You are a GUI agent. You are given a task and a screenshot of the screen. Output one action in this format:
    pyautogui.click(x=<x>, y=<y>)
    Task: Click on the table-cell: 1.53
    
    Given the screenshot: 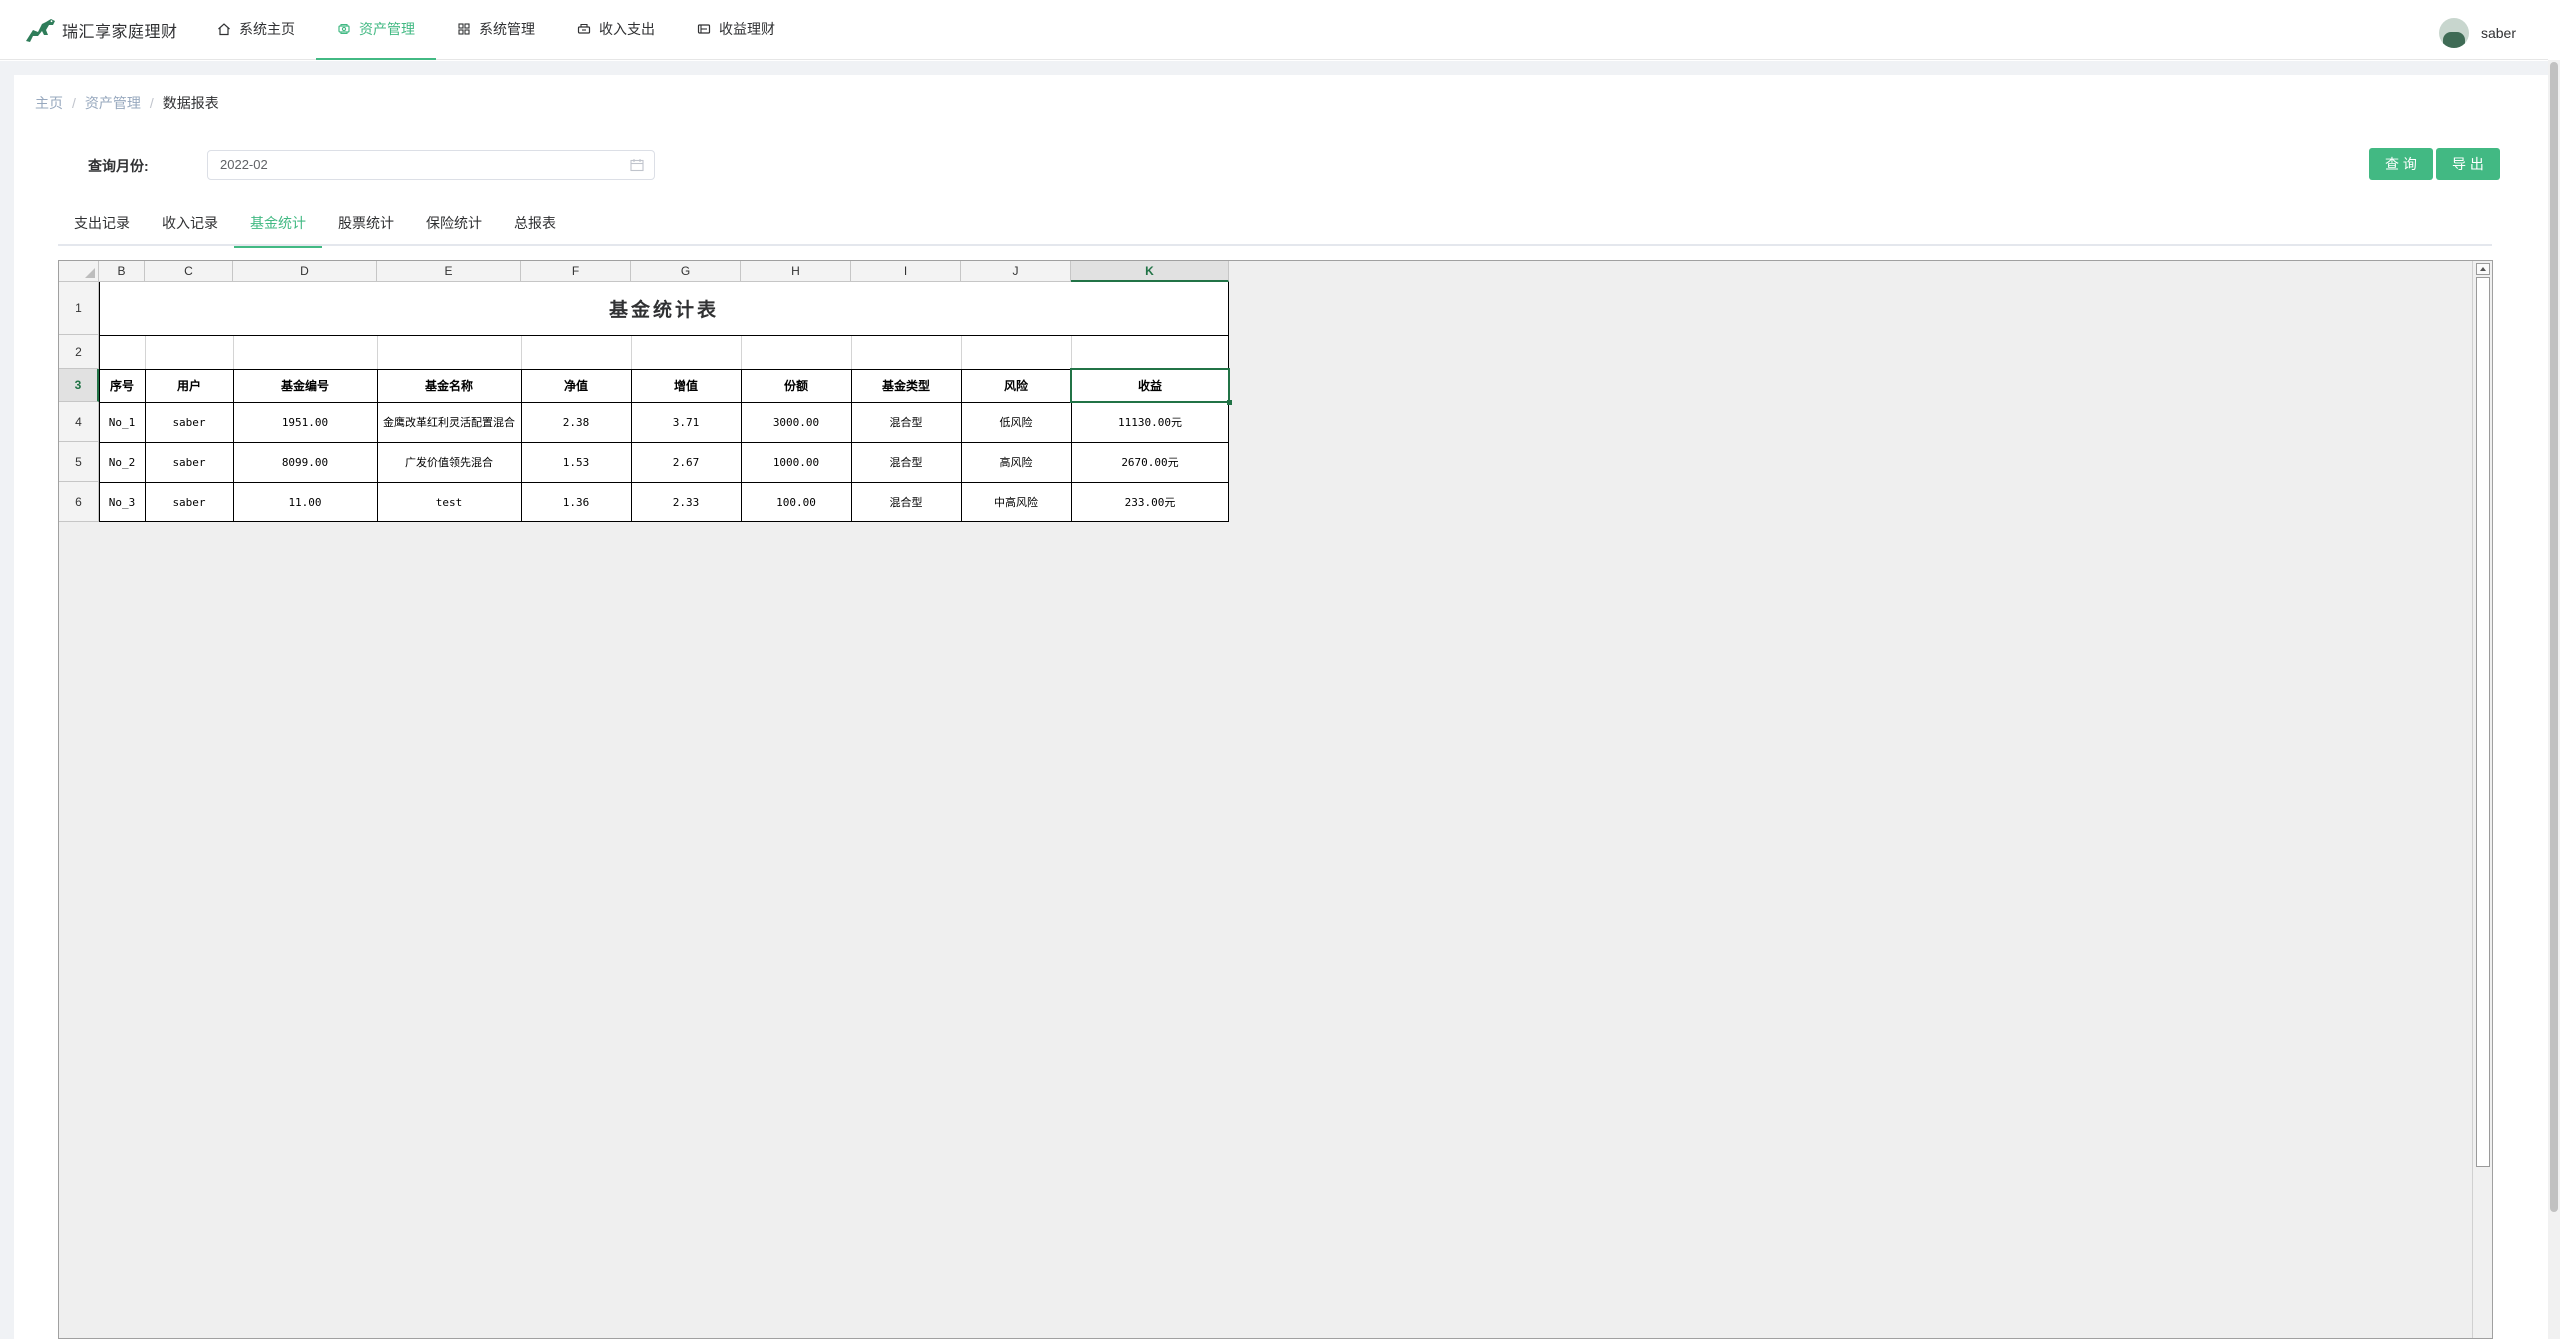 What is the action you would take?
    pyautogui.click(x=576, y=462)
    